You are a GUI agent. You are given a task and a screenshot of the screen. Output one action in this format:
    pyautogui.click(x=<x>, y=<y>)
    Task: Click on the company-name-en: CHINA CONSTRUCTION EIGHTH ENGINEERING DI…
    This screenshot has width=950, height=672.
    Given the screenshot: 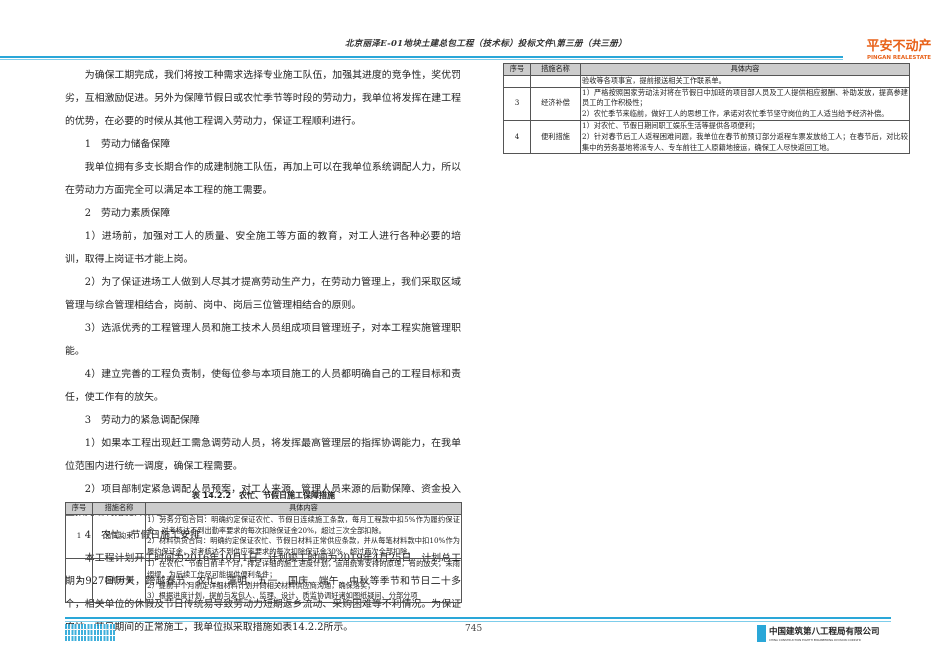 What is the action you would take?
    pyautogui.click(x=815, y=640)
    